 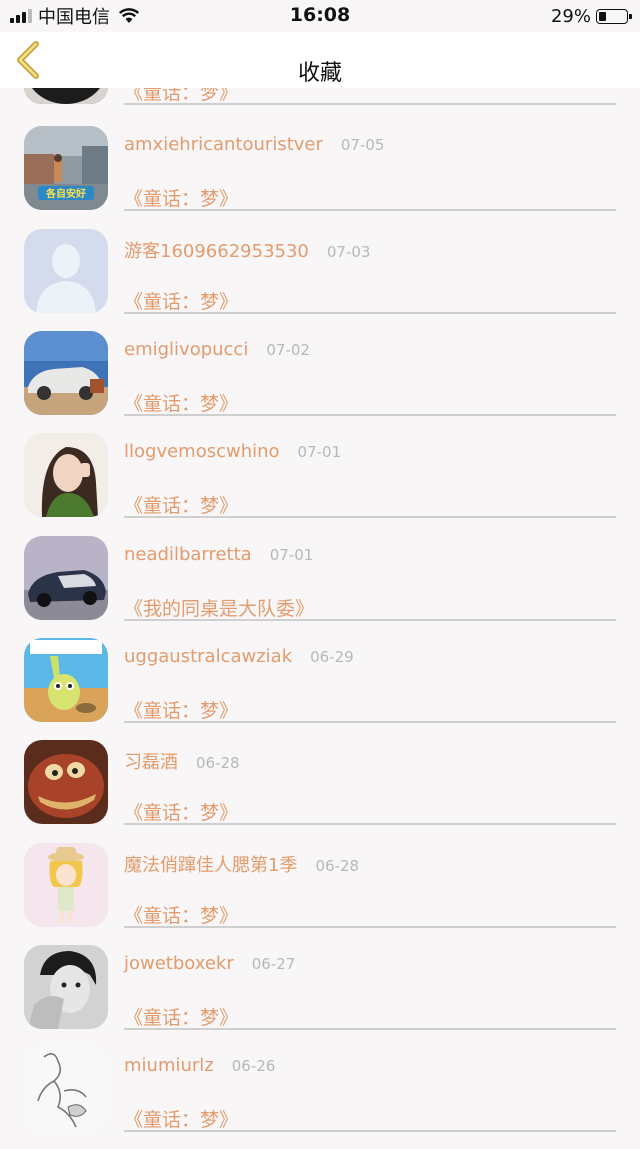 What do you see at coordinates (66, 578) in the screenshot?
I see `sports-car-avatar` at bounding box center [66, 578].